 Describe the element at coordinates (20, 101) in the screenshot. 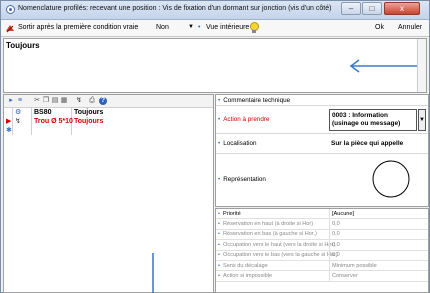

I see `delete-row-icon: ≡` at that location.